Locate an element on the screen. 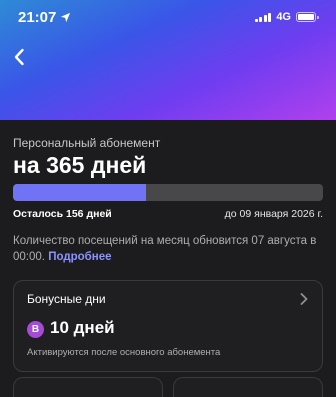 The height and width of the screenshot is (397, 336). subscription-progress-bar is located at coordinates (168, 192).